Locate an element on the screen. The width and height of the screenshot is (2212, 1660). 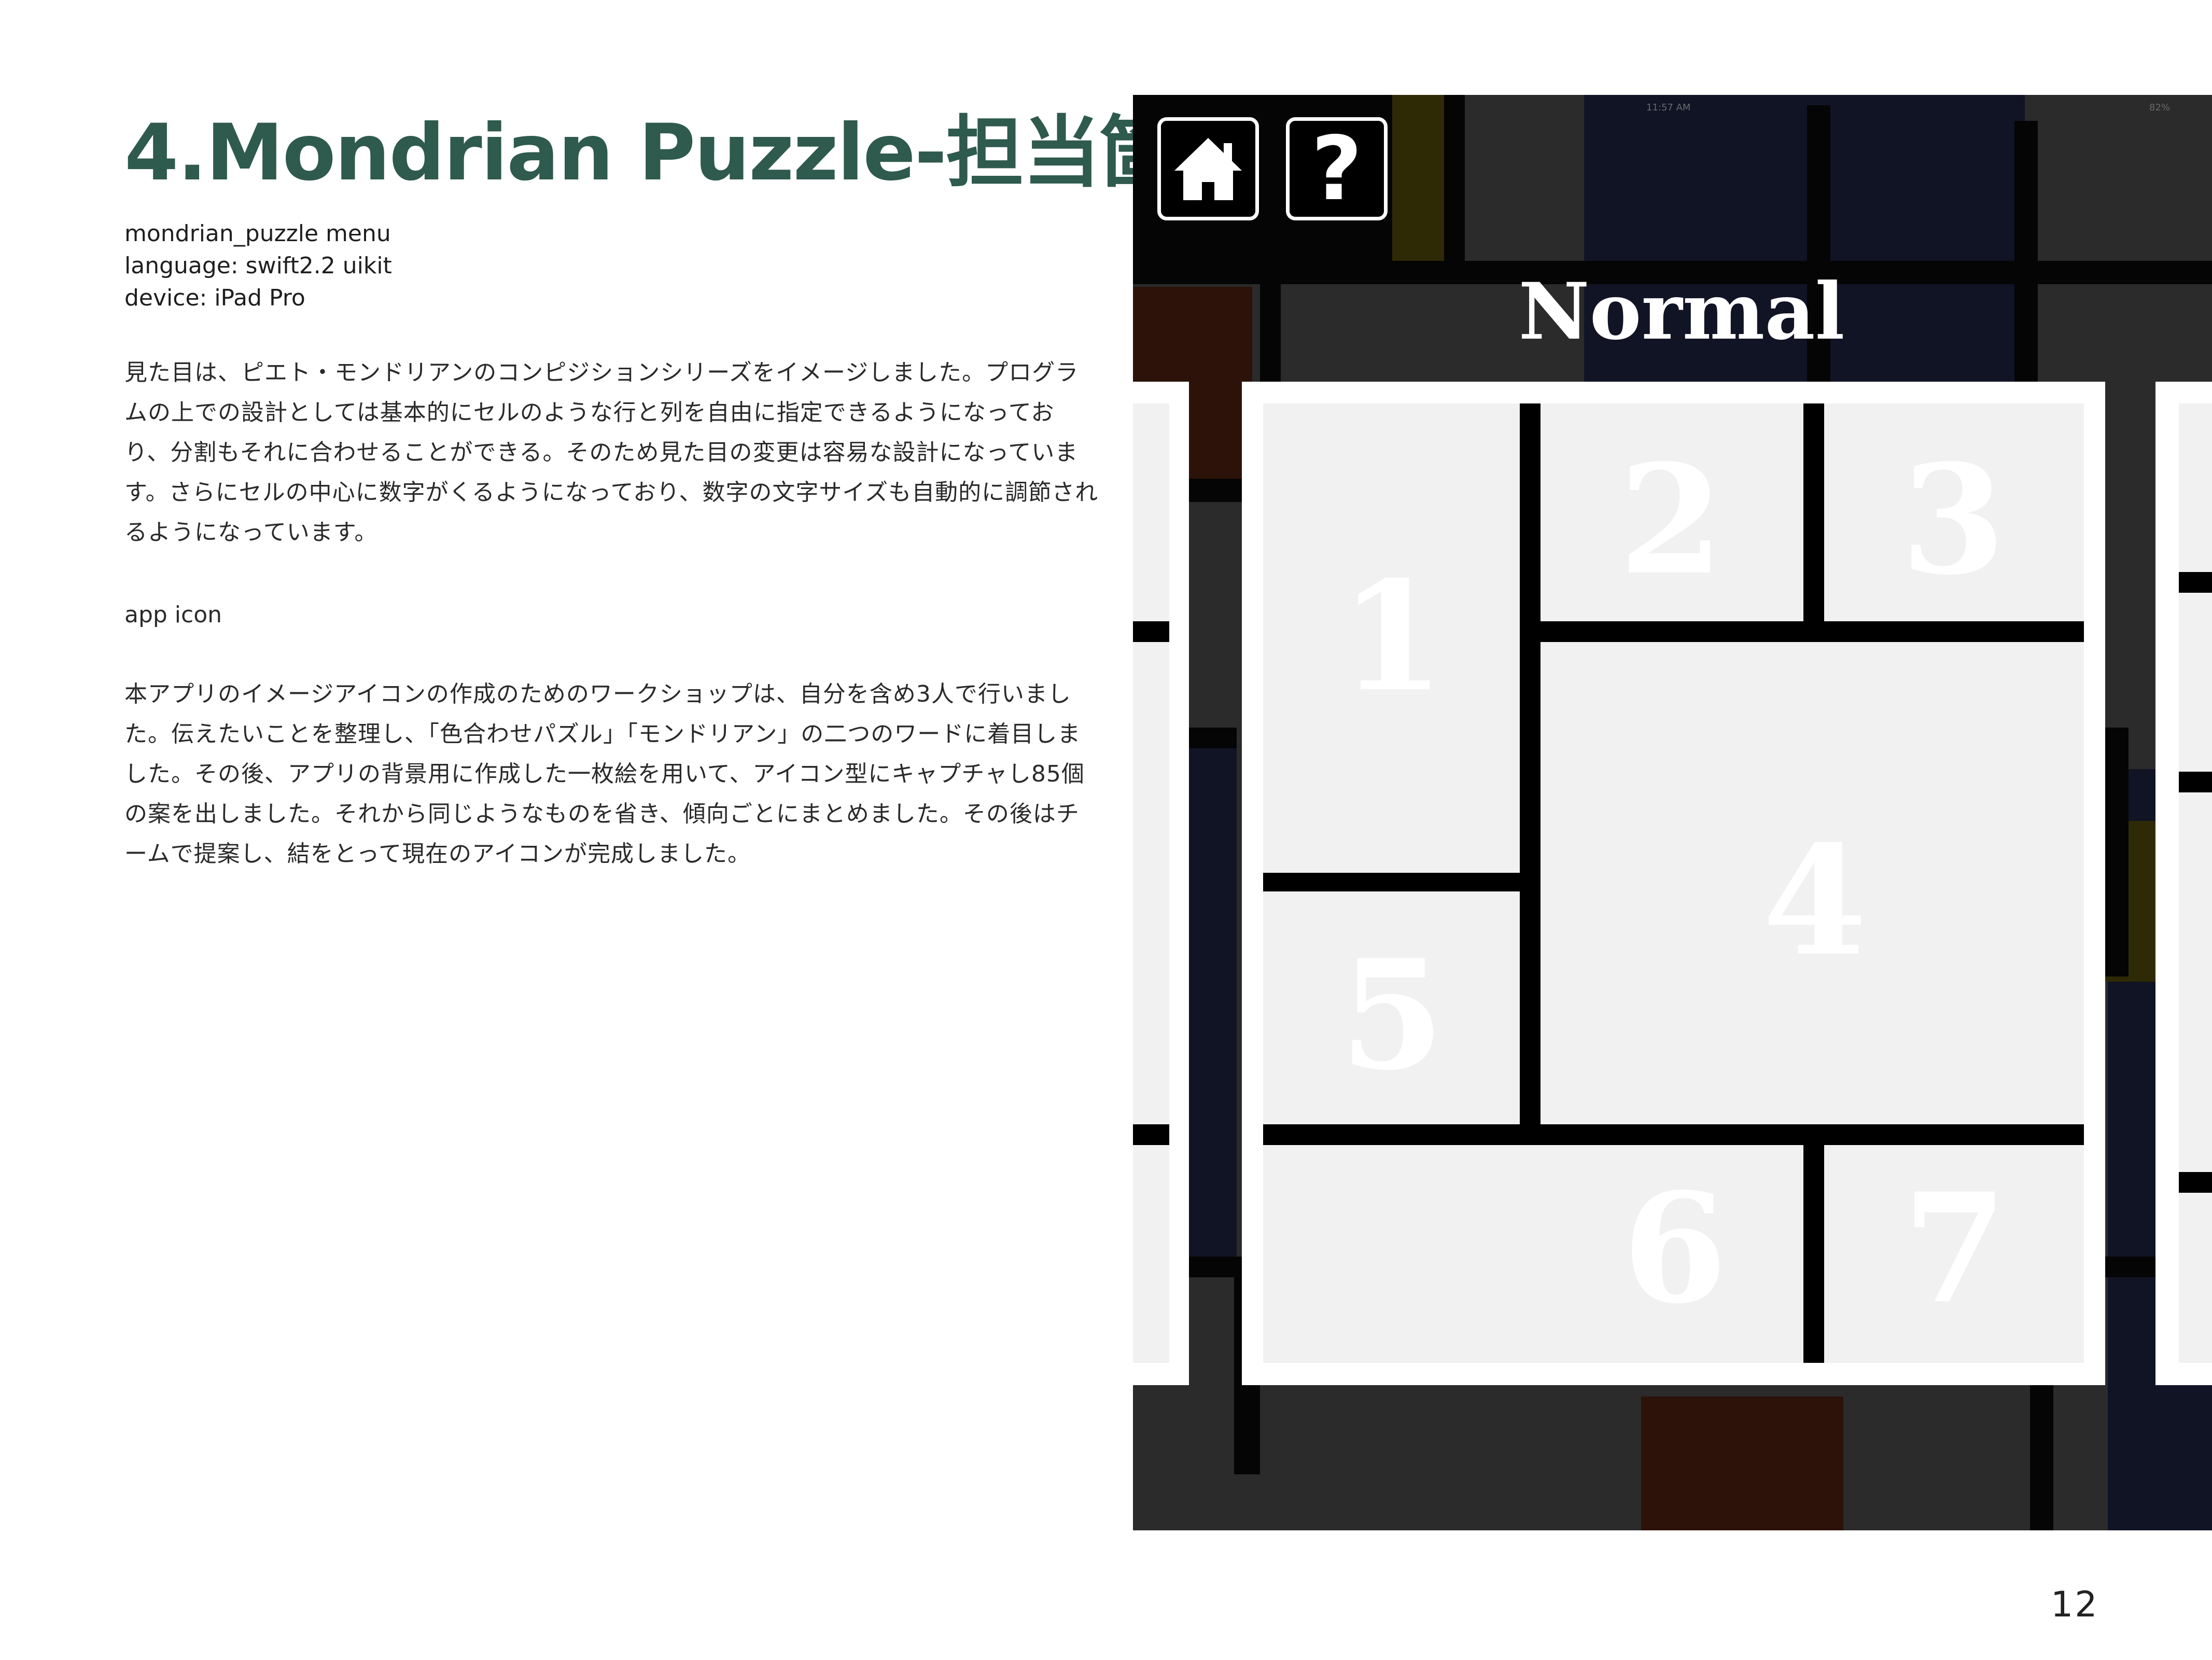
mode-title: Normal is located at coordinates (1681, 311).